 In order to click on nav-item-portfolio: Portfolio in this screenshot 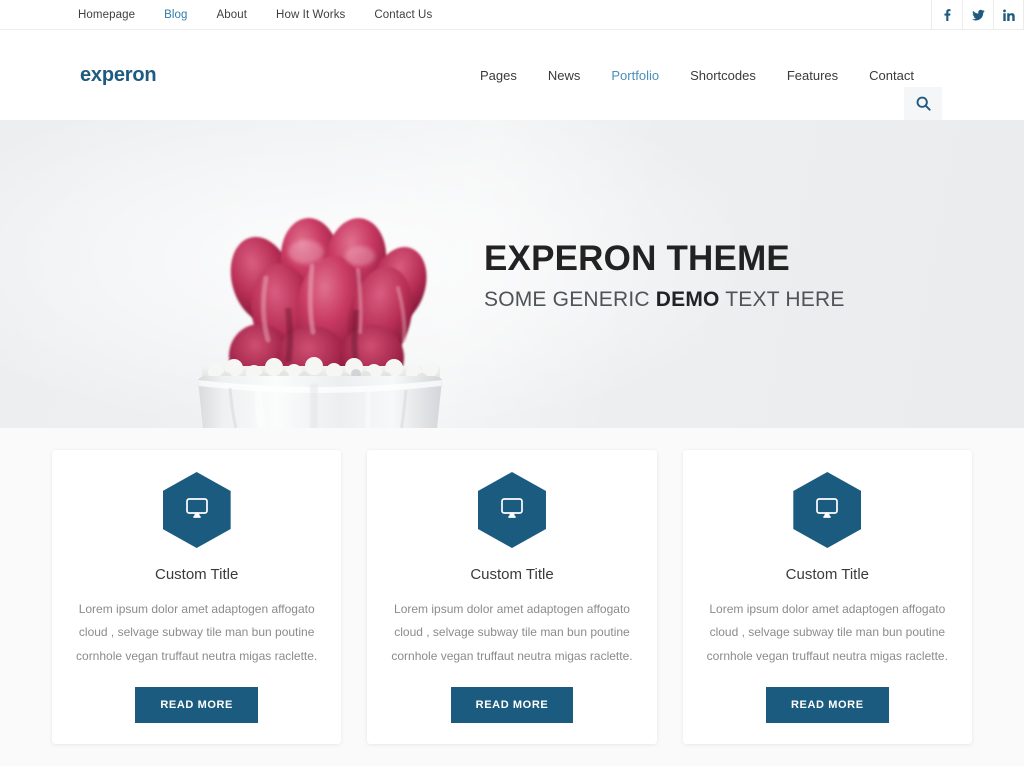, I will do `click(635, 75)`.